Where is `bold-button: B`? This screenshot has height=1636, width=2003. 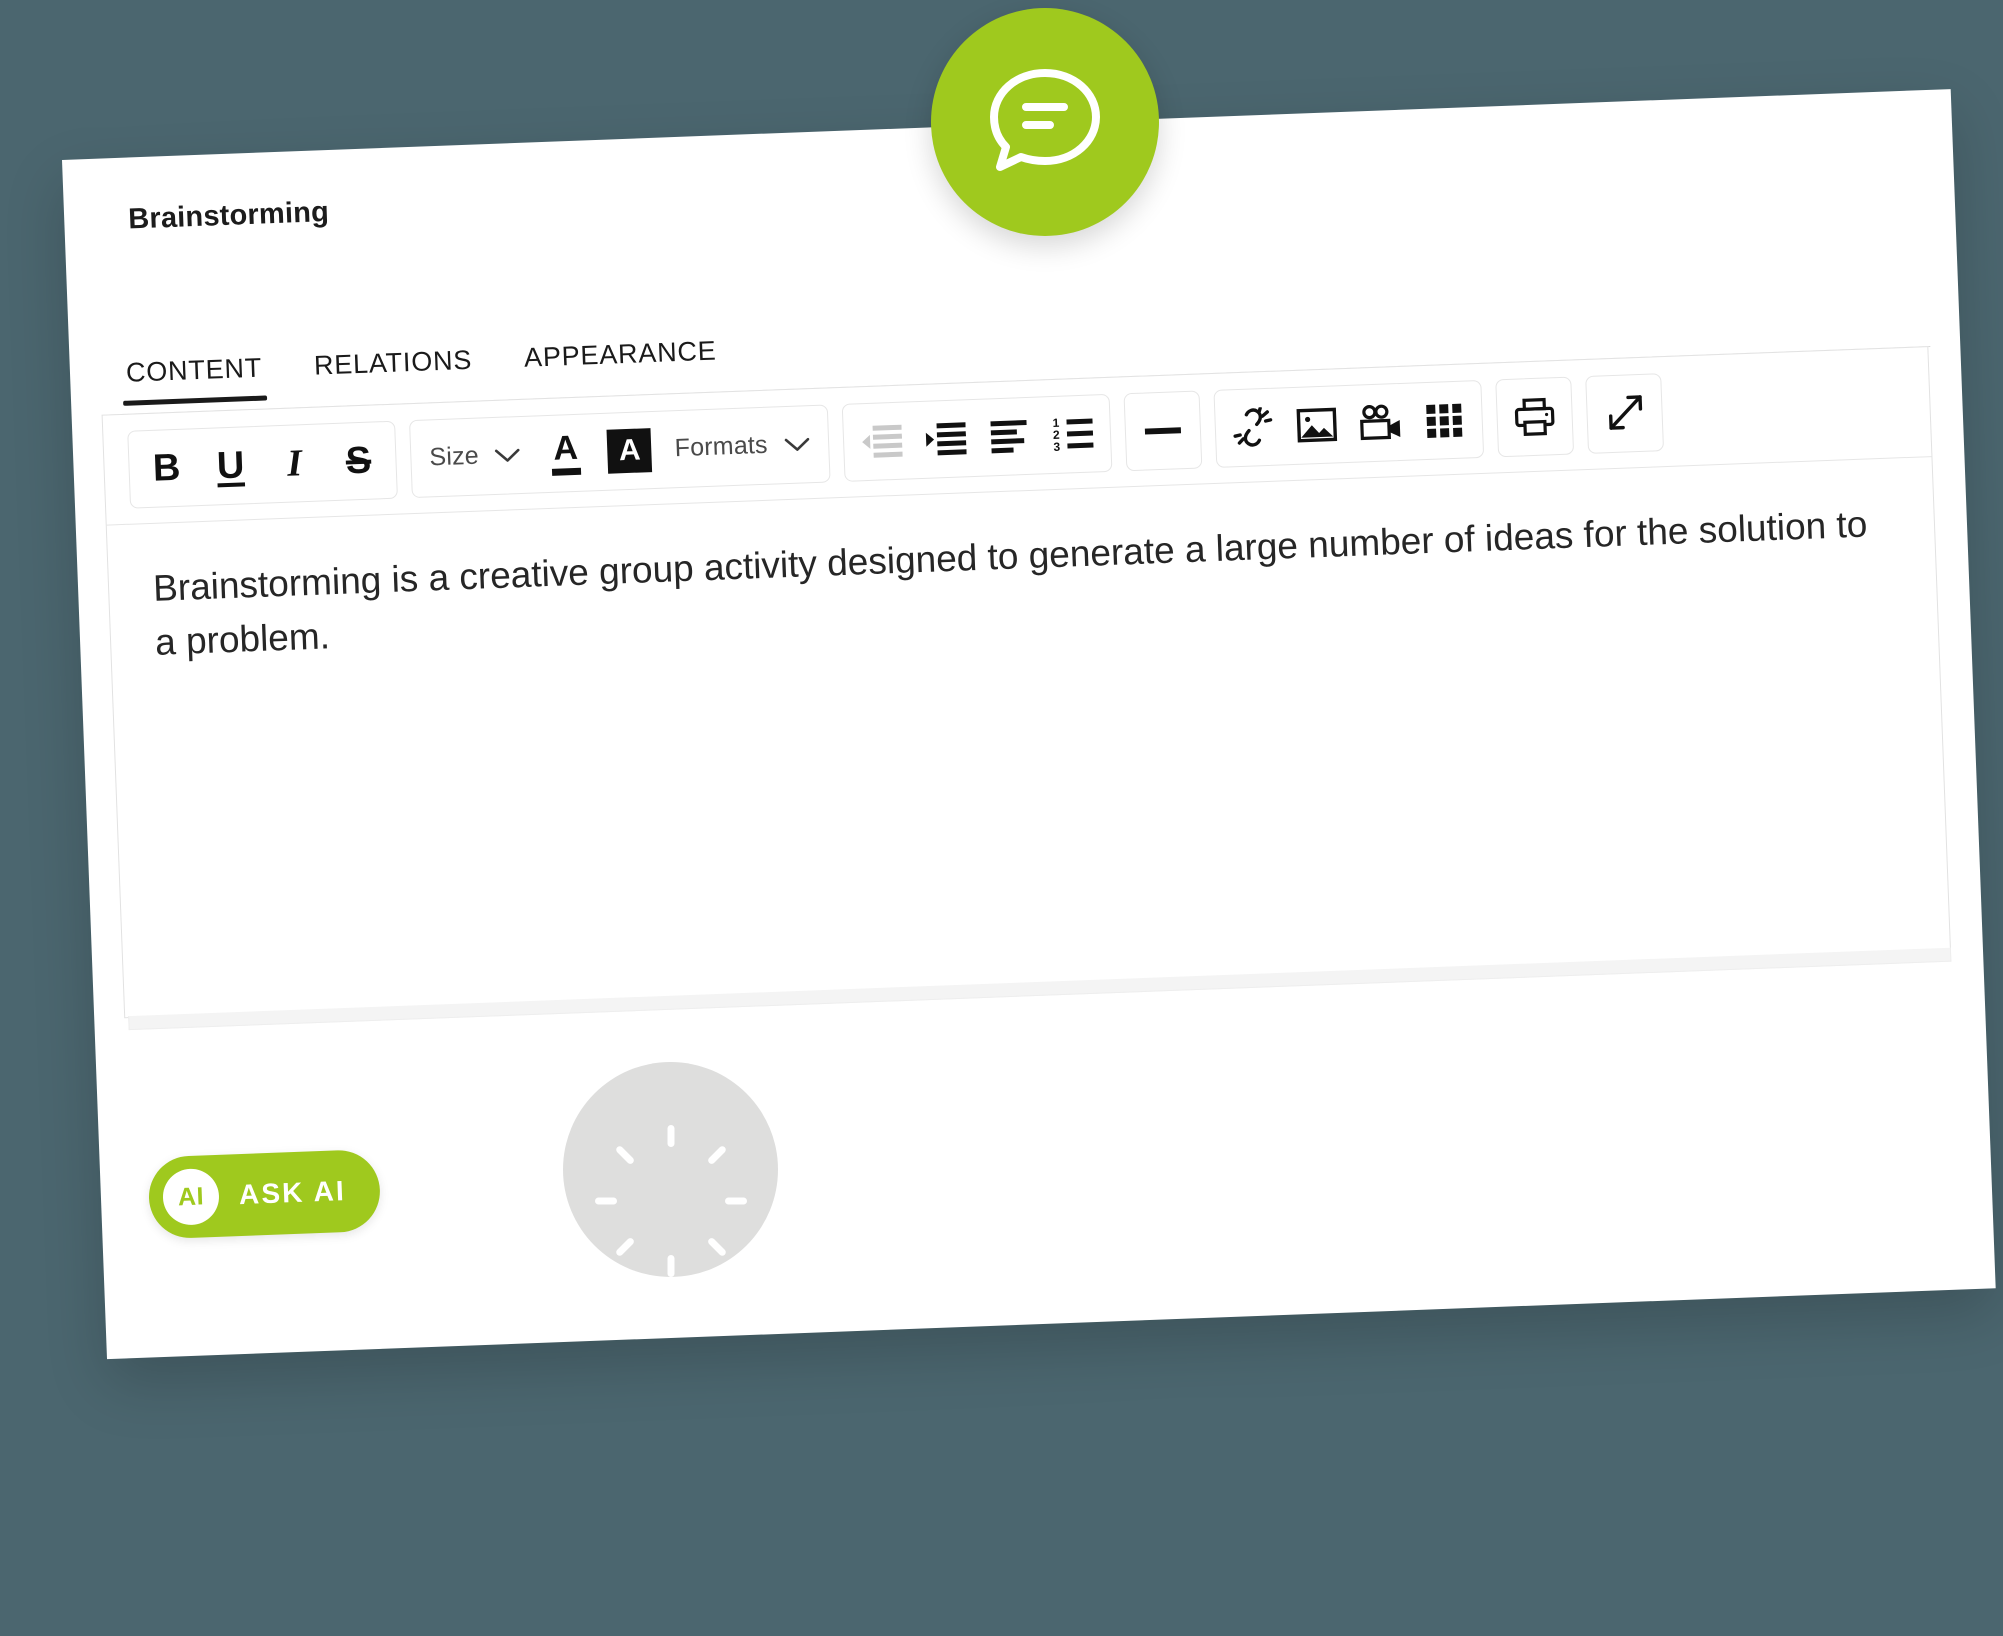 bold-button: B is located at coordinates (166, 468).